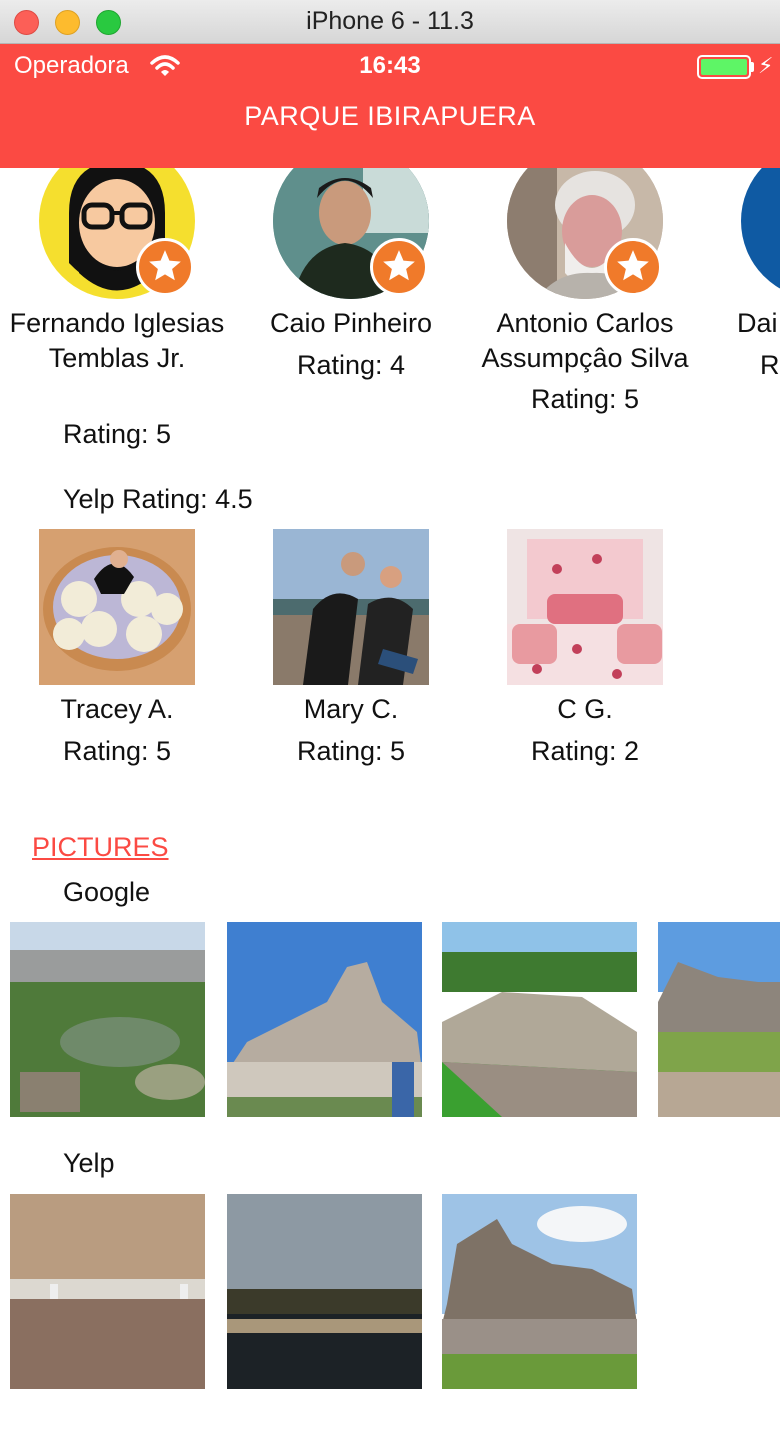 The image size is (780, 1430). Describe the element at coordinates (766, 65) in the screenshot. I see `charging-bolt-icon: ⚡` at that location.